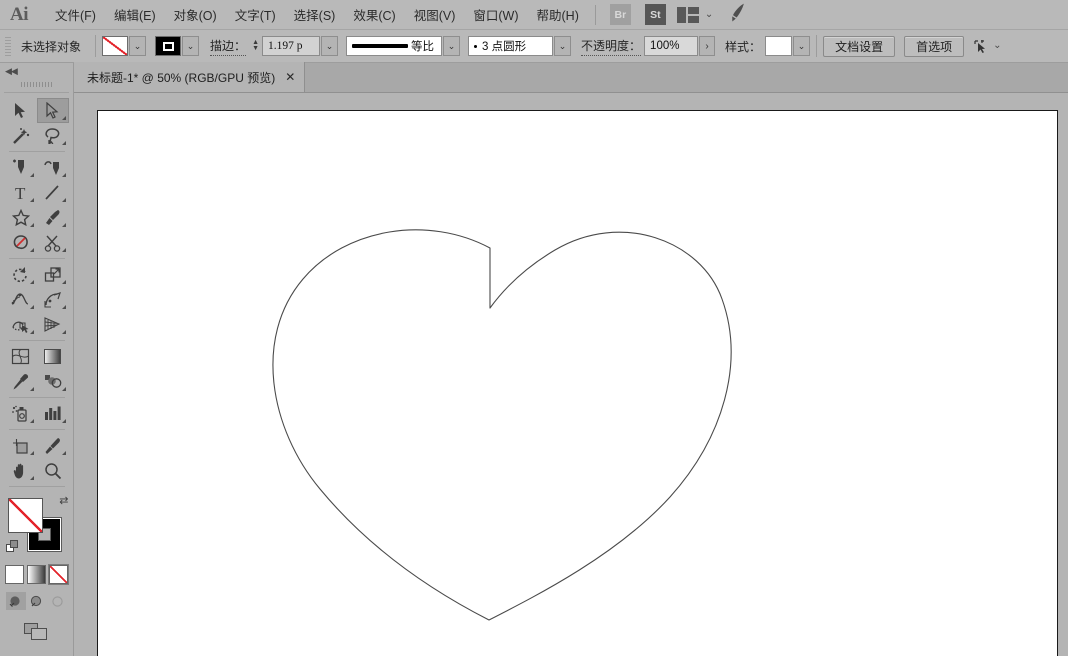  Describe the element at coordinates (53, 167) in the screenshot. I see `curvature-tool` at that location.